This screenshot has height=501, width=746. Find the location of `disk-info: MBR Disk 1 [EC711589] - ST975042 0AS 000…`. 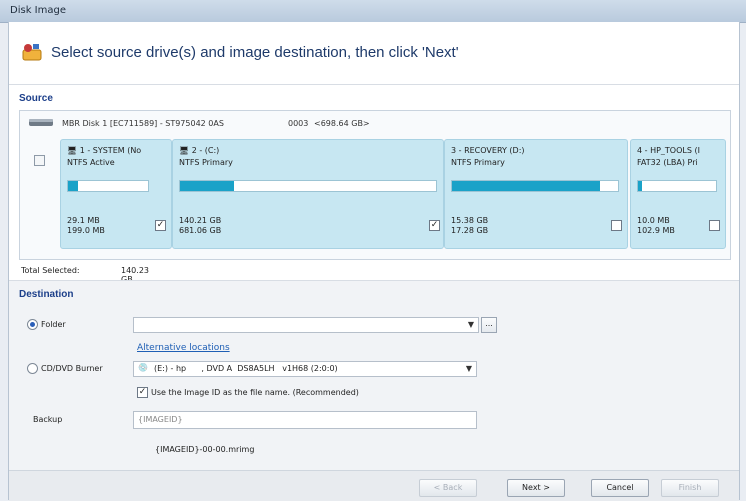

disk-info: MBR Disk 1 [EC711589] - ST975042 0AS 000… is located at coordinates (216, 123).